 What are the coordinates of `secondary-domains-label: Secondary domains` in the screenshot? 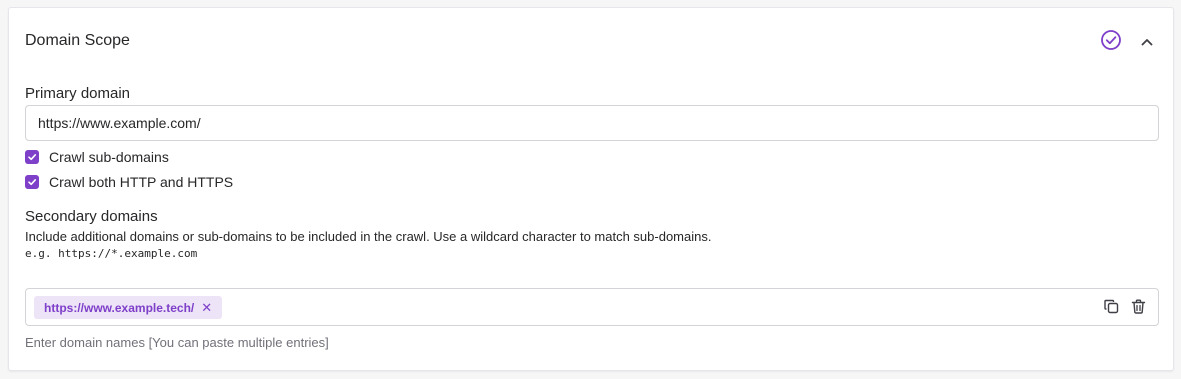 It's located at (91, 216).